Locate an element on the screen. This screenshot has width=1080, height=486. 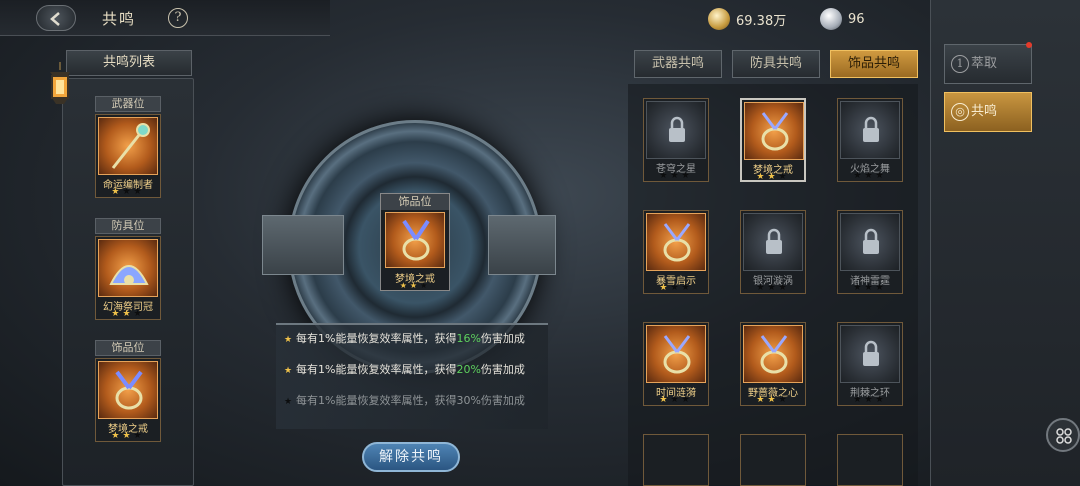
accessory-slot-card: 梦境之戒 ★★★ is located at coordinates (128, 400).